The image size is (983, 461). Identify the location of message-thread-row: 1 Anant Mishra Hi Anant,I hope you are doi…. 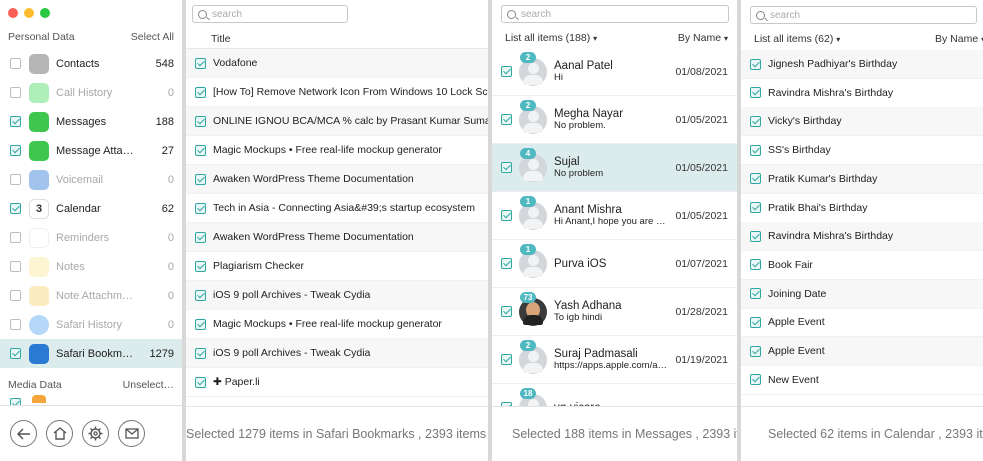
(614, 216).